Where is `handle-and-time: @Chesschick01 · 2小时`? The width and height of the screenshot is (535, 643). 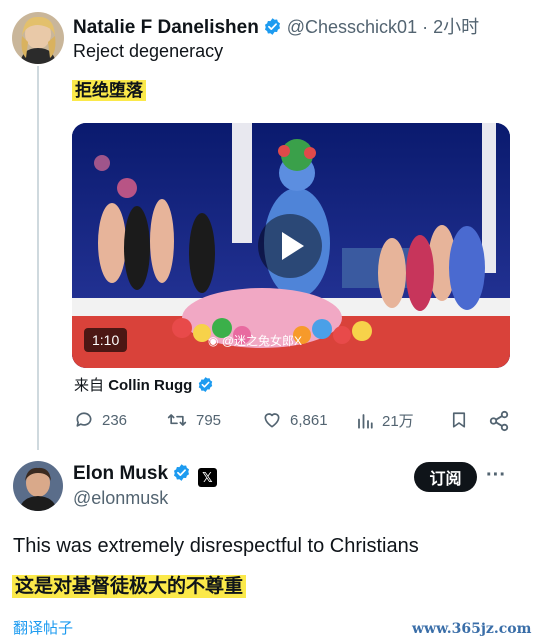 handle-and-time: @Chesschick01 · 2小时 is located at coordinates (383, 27).